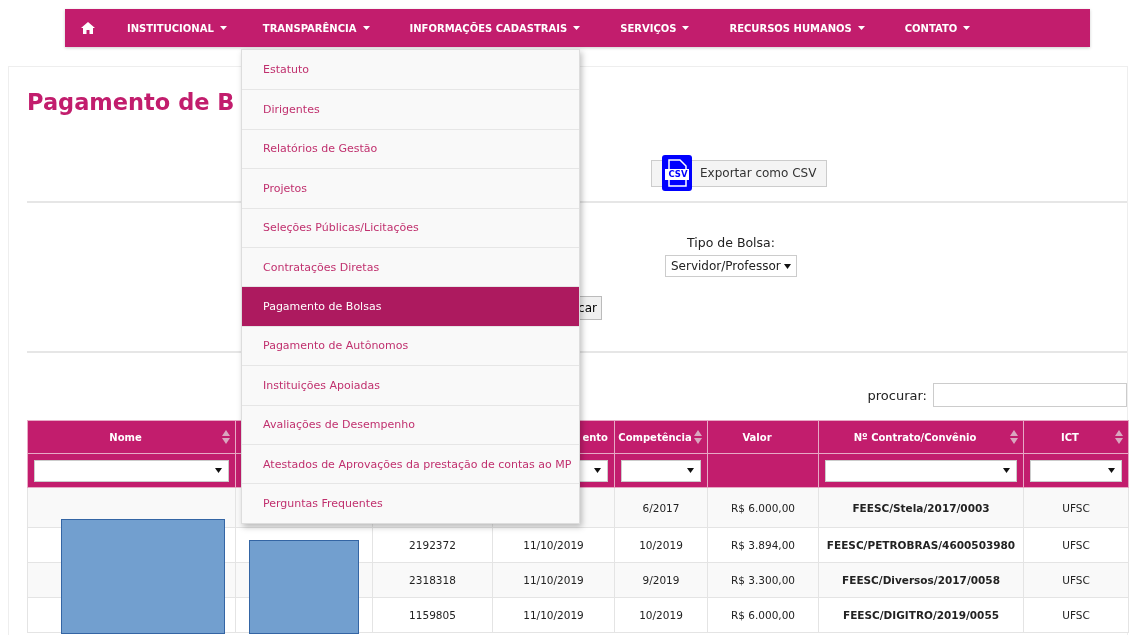 The image size is (1130, 635). What do you see at coordinates (661, 507) in the screenshot?
I see `table-cell: 6/2017` at bounding box center [661, 507].